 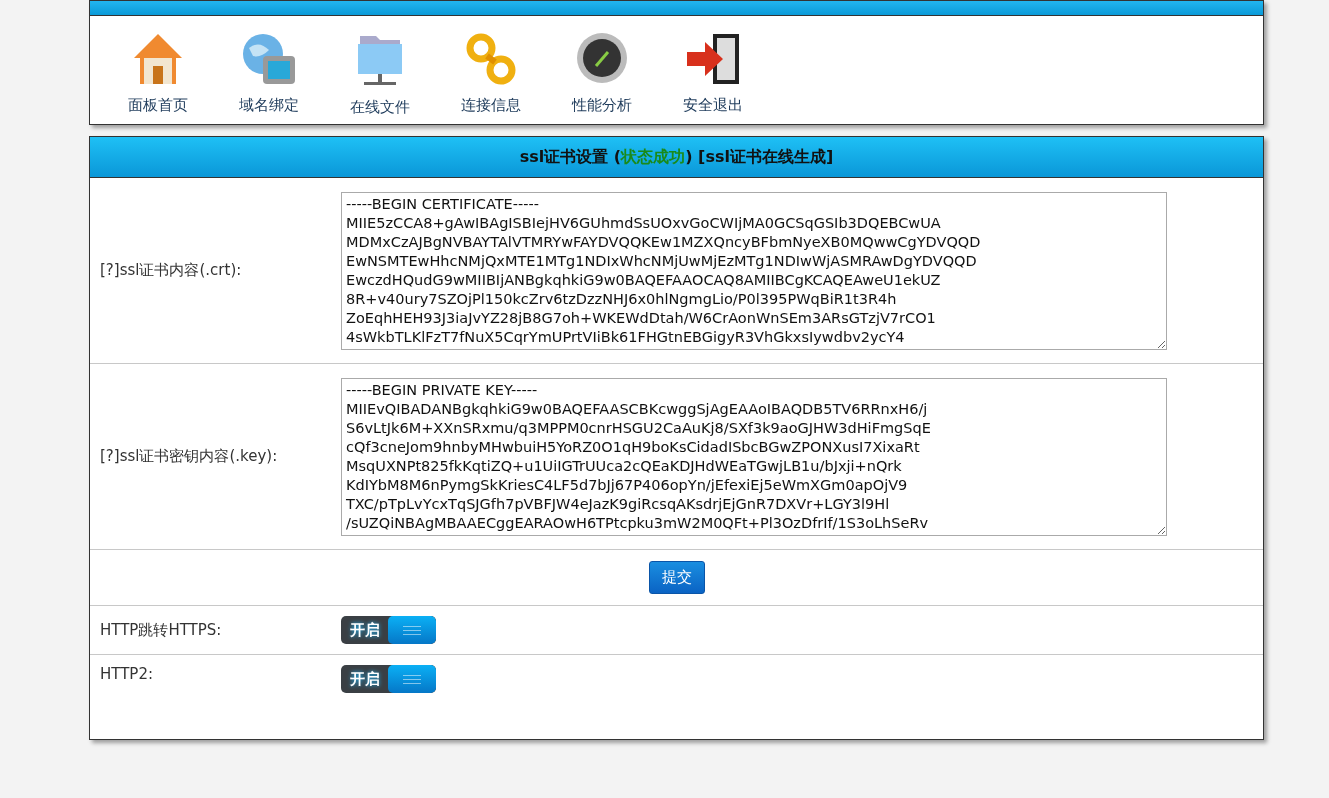 What do you see at coordinates (268, 77) in the screenshot?
I see `toolbar-link: 域名绑定` at bounding box center [268, 77].